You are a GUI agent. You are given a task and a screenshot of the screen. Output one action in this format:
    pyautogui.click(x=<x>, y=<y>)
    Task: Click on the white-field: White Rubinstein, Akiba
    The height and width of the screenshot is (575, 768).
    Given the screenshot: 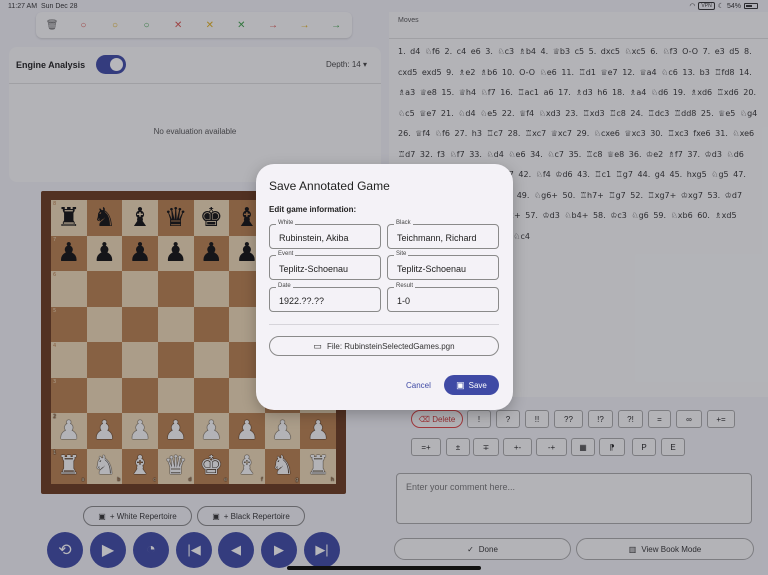 What is the action you would take?
    pyautogui.click(x=325, y=234)
    